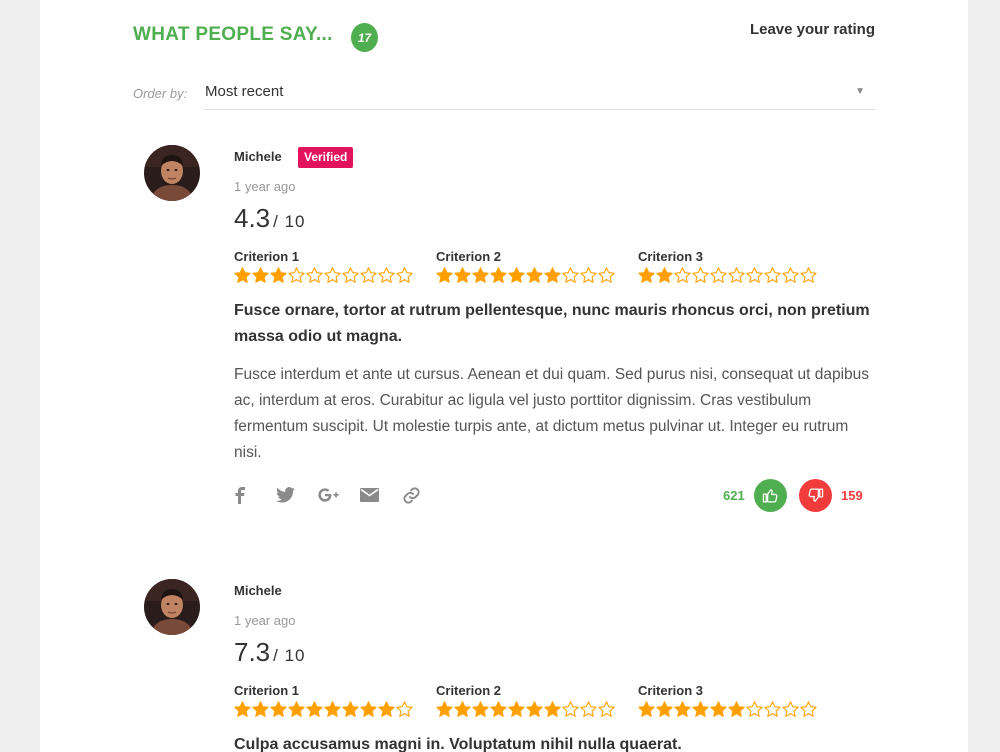 Image resolution: width=1000 pixels, height=752 pixels. What do you see at coordinates (297, 495) in the screenshot?
I see `twitter-icon` at bounding box center [297, 495].